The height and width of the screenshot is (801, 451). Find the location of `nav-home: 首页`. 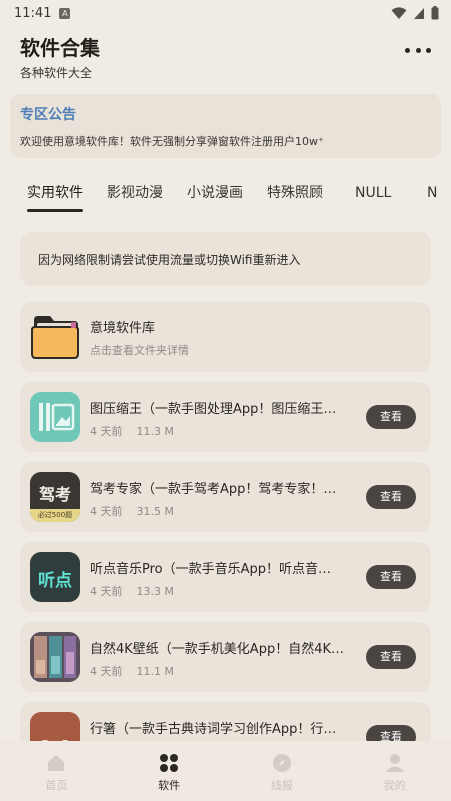

nav-home: 首页 is located at coordinates (56, 771).